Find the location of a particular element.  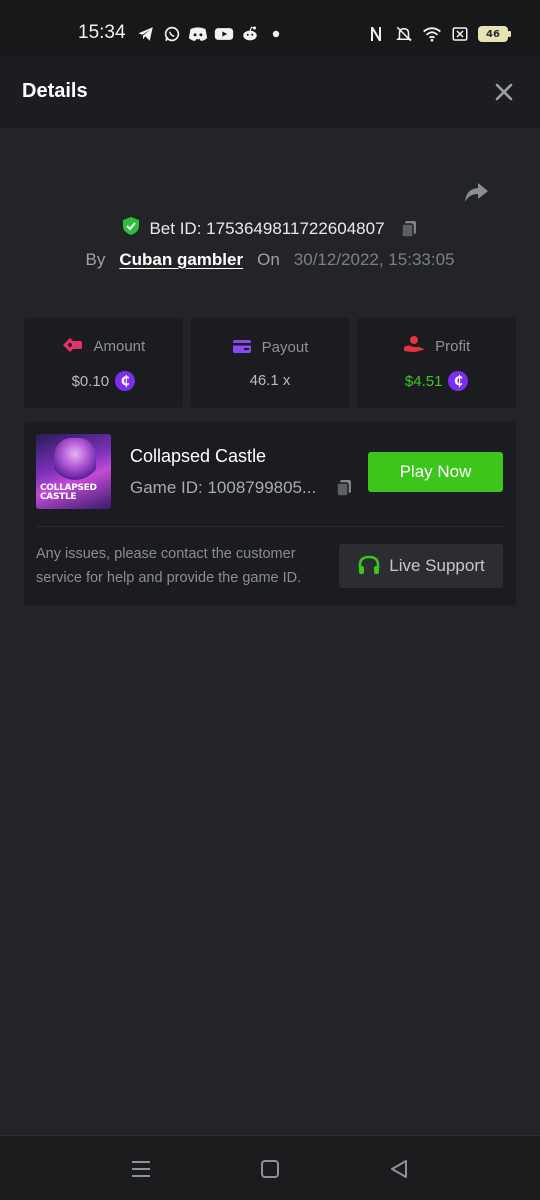

by-label: By is located at coordinates (95, 259).